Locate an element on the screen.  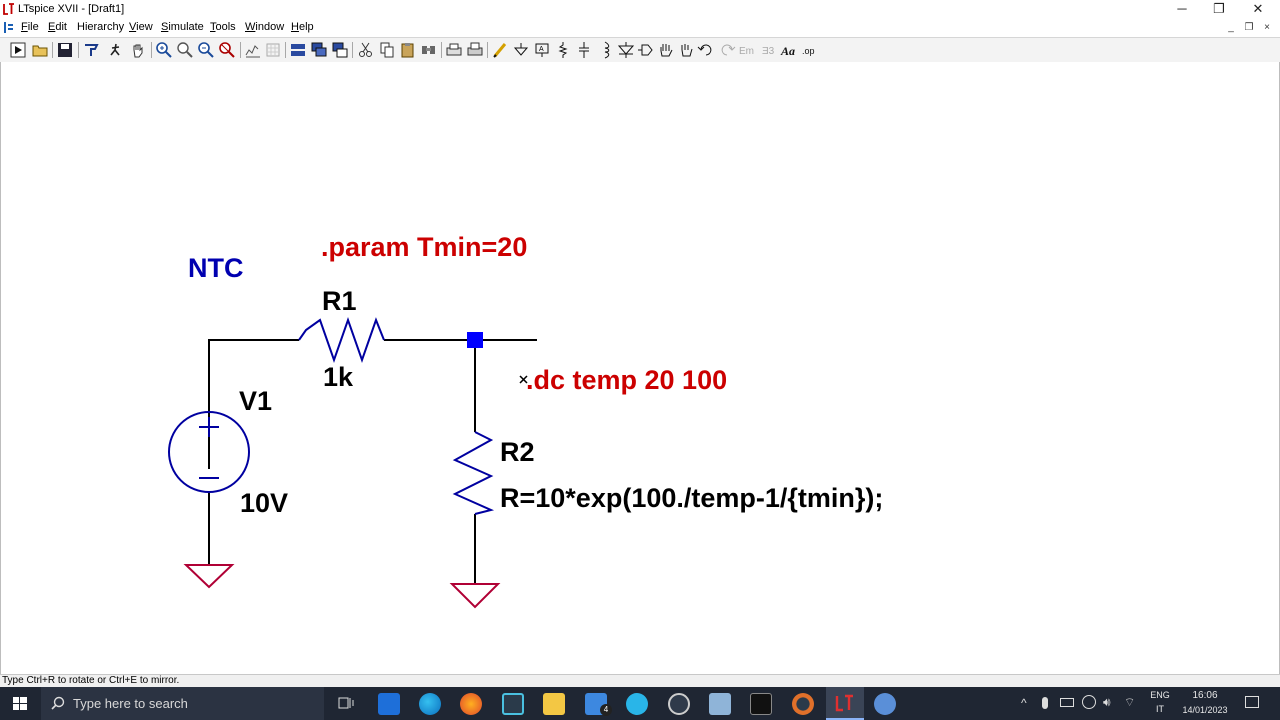
menu-file: File is located at coordinates (30, 27).